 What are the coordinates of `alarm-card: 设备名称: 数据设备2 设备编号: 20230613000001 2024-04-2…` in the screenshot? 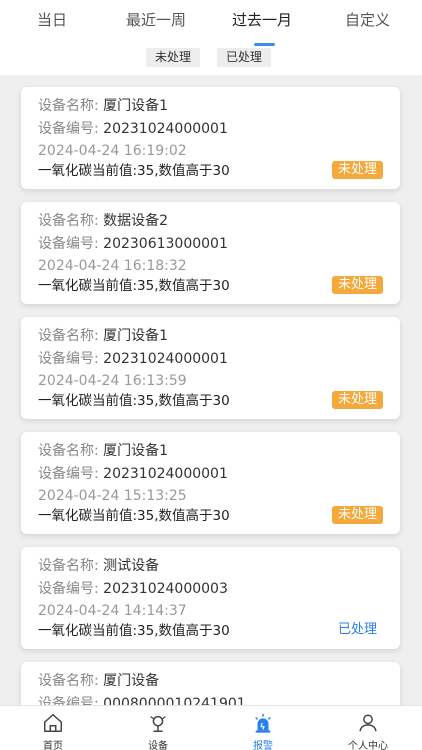 It's located at (210, 253).